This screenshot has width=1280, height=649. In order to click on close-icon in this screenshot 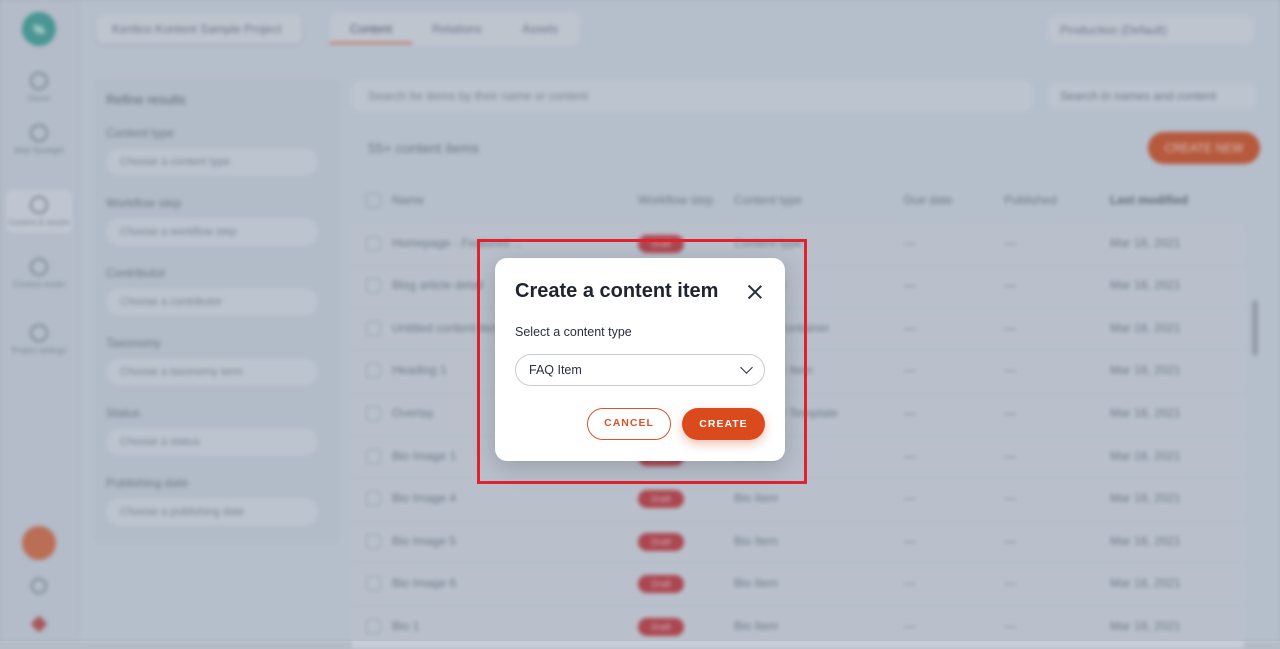, I will do `click(755, 292)`.